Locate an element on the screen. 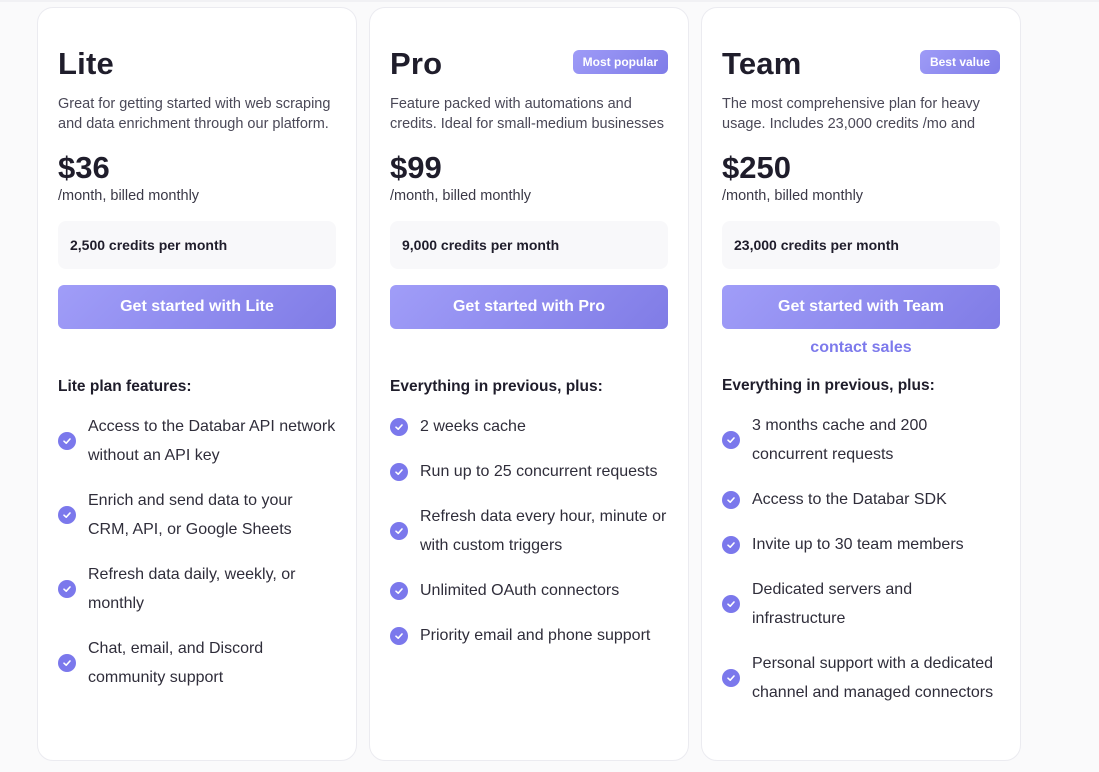 This screenshot has height=772, width=1099. feature-item: 2 weeks cache is located at coordinates (529, 426).